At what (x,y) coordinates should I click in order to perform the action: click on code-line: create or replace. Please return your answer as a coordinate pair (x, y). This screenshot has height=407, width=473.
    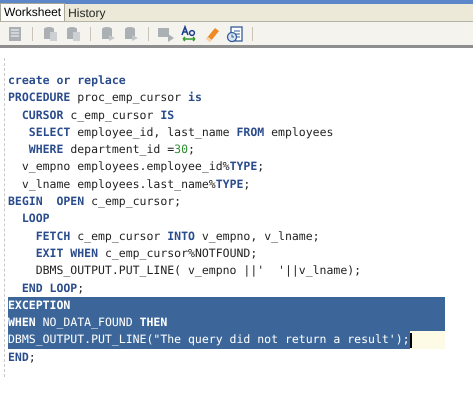
    Looking at the image, I should click on (67, 80).